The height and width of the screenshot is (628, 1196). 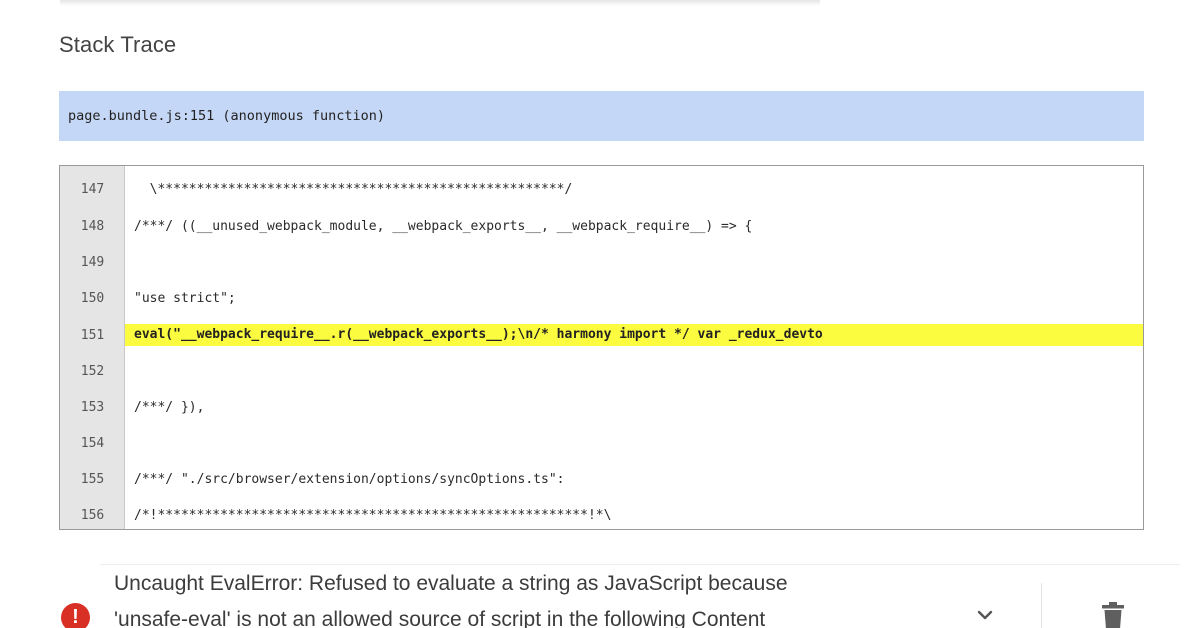 I want to click on line-code: /***/ }),, so click(x=169, y=407).